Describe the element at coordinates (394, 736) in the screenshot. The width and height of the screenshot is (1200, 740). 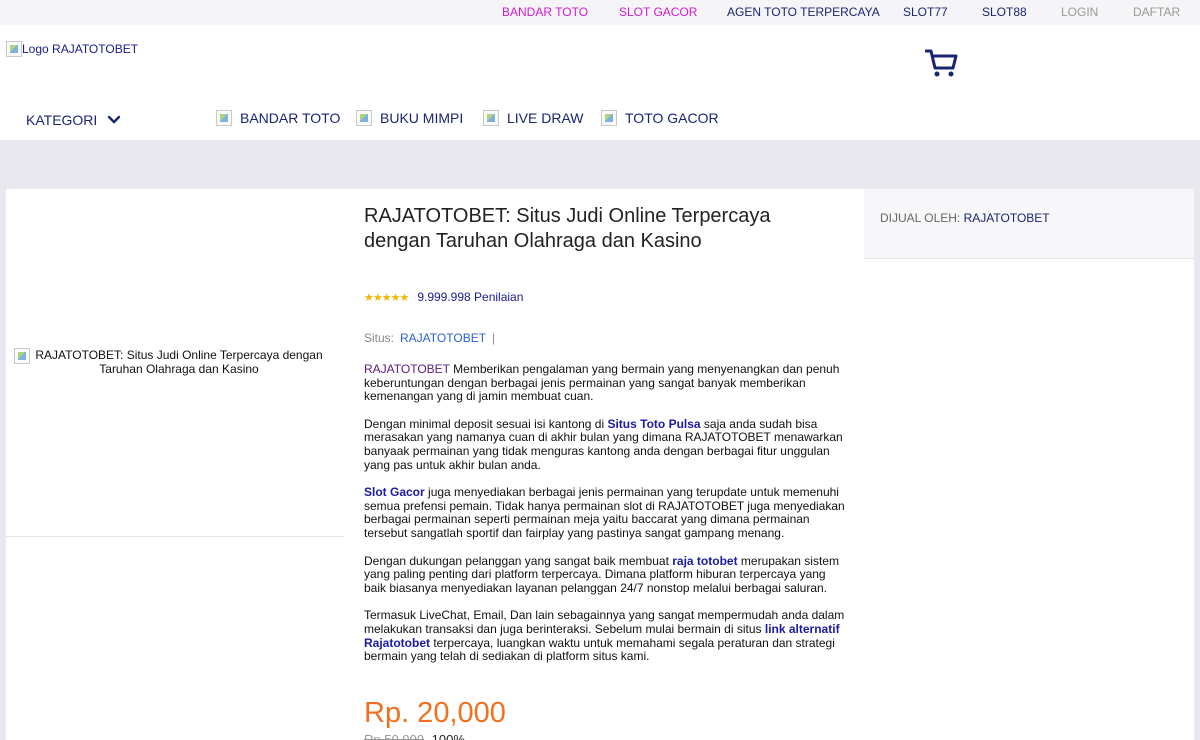
I see `old-price: Rp 50,000` at that location.